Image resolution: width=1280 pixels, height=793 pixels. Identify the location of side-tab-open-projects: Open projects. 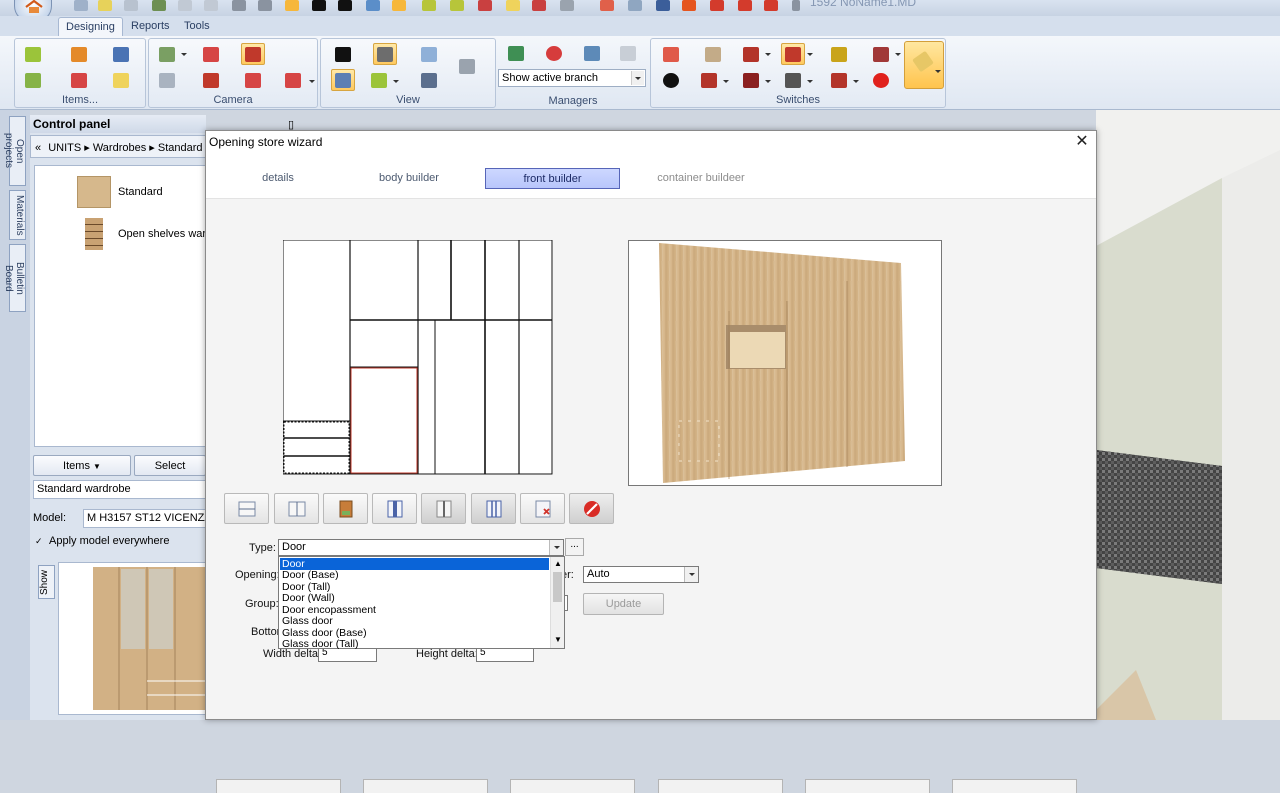
(14, 151).